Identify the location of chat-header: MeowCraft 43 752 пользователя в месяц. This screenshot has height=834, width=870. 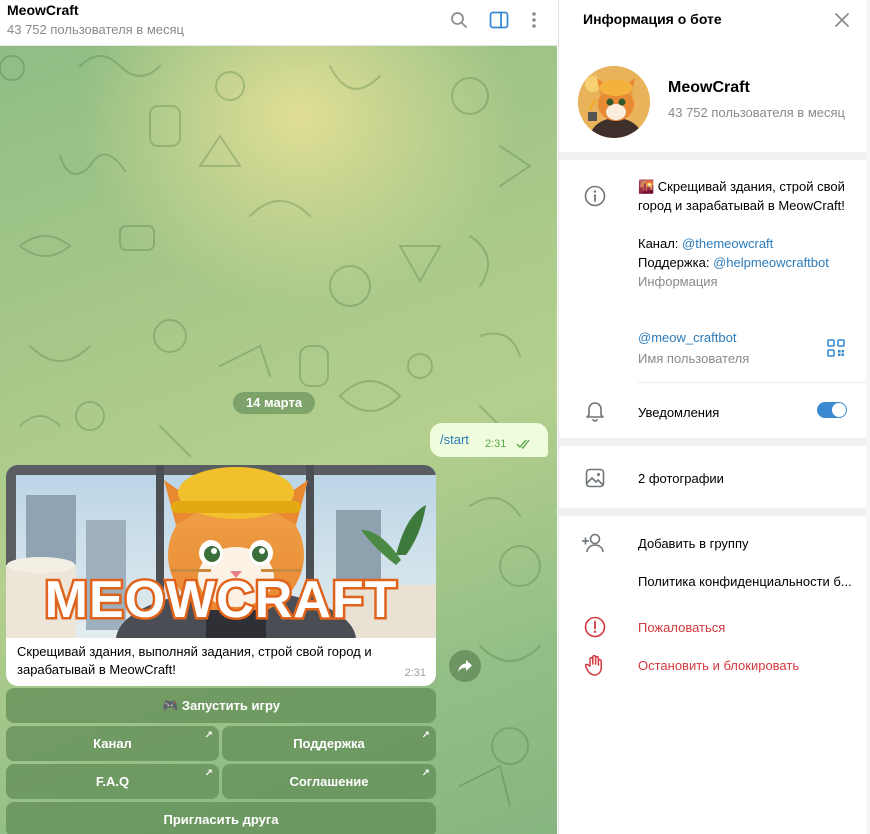
(278, 23).